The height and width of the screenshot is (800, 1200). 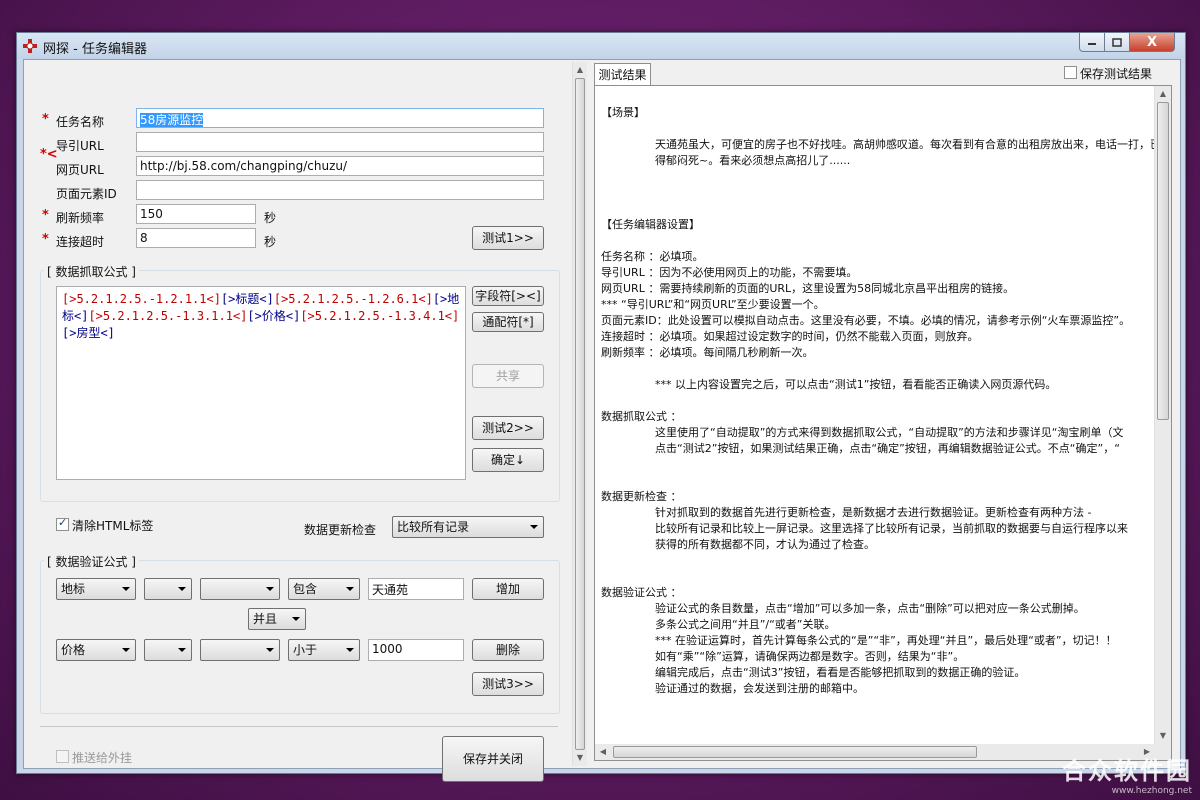 What do you see at coordinates (196, 214) in the screenshot?
I see `refresh-rate-input: 150` at bounding box center [196, 214].